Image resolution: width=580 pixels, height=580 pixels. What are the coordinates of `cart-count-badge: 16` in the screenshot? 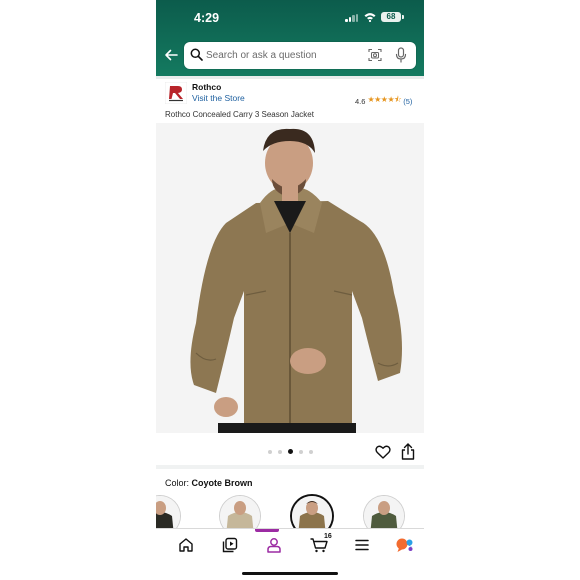 It's located at (328, 536).